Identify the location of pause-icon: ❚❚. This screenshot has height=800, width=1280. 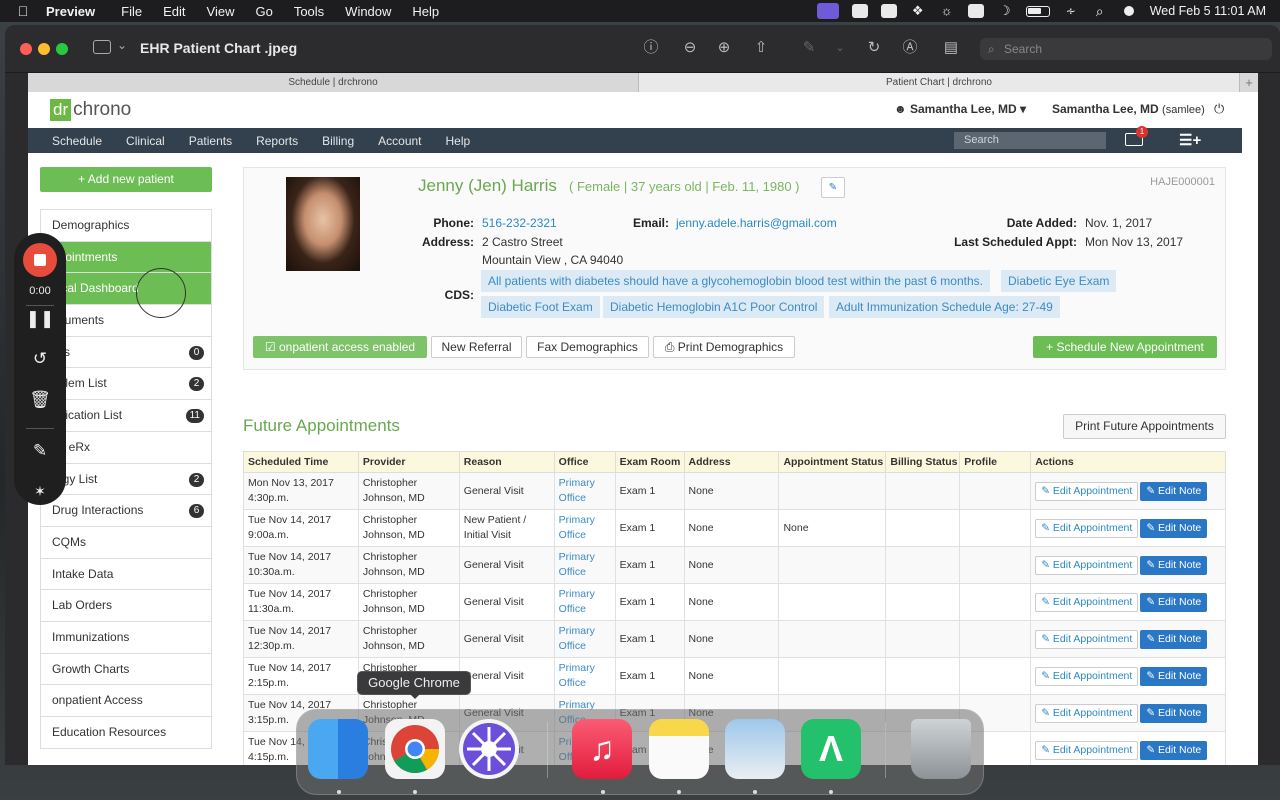
(40, 319).